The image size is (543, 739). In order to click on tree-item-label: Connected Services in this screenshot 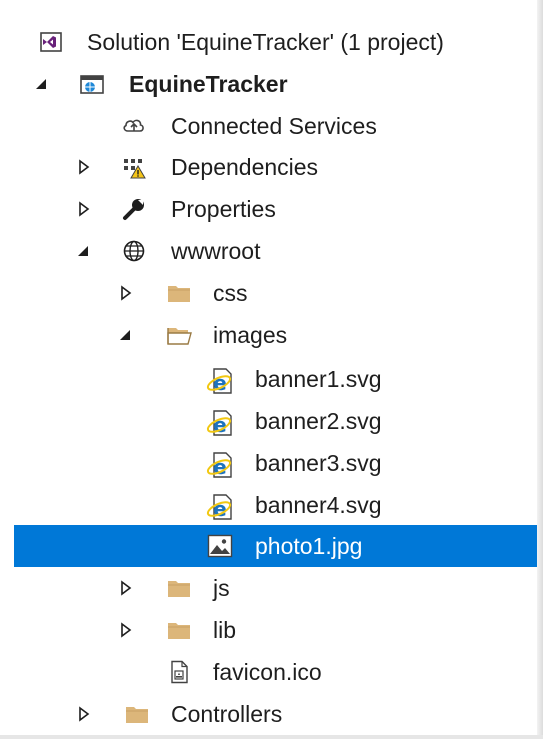, I will do `click(274, 126)`.